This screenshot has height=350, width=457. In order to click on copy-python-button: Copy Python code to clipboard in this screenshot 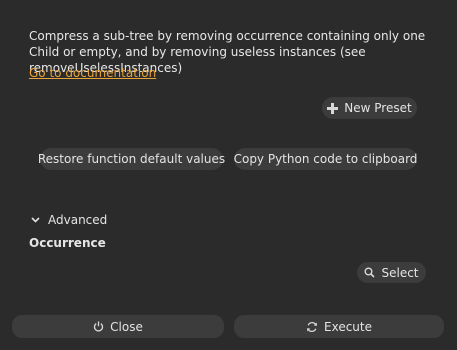, I will do `click(325, 159)`.